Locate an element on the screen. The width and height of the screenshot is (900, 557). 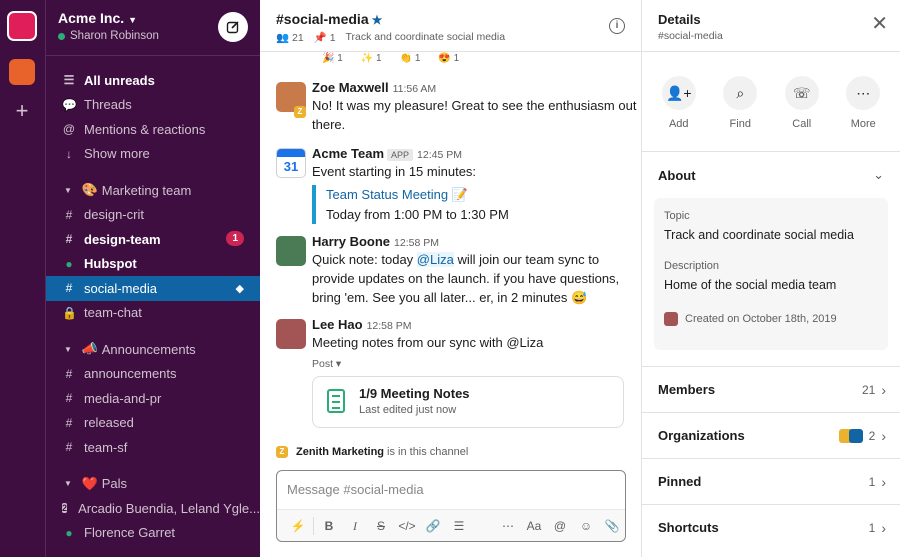
section-announcements: ▼ 📣 Announcements is located at coordinates (153, 349).